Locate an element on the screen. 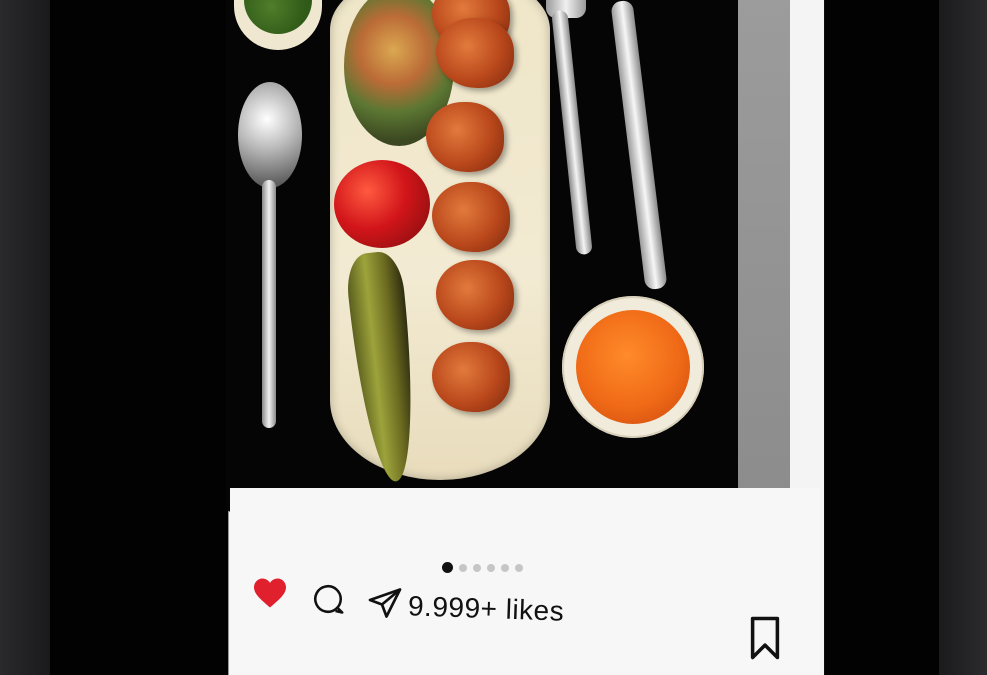  fork-handle is located at coordinates (572, 132).